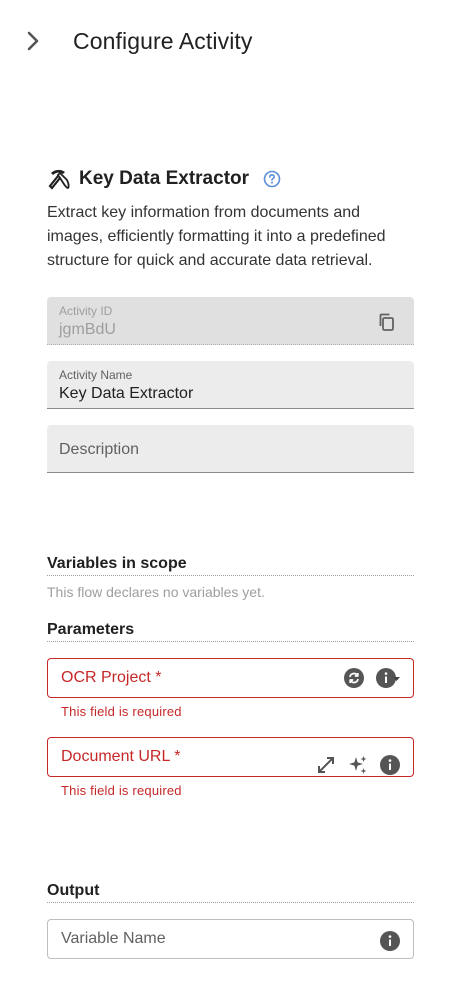 The height and width of the screenshot is (1000, 470). Describe the element at coordinates (326, 765) in the screenshot. I see `expand-icon` at that location.